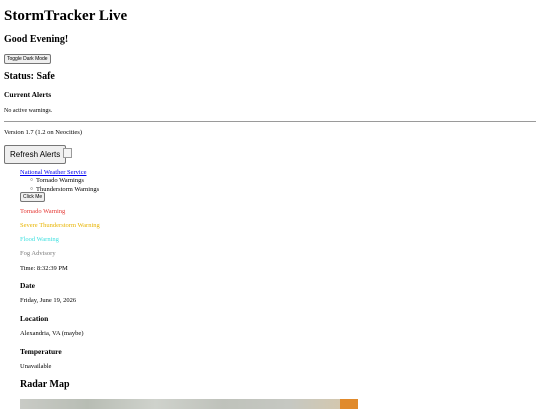  Describe the element at coordinates (39, 239) in the screenshot. I see `flood-warning-label: Flood Warning` at that location.